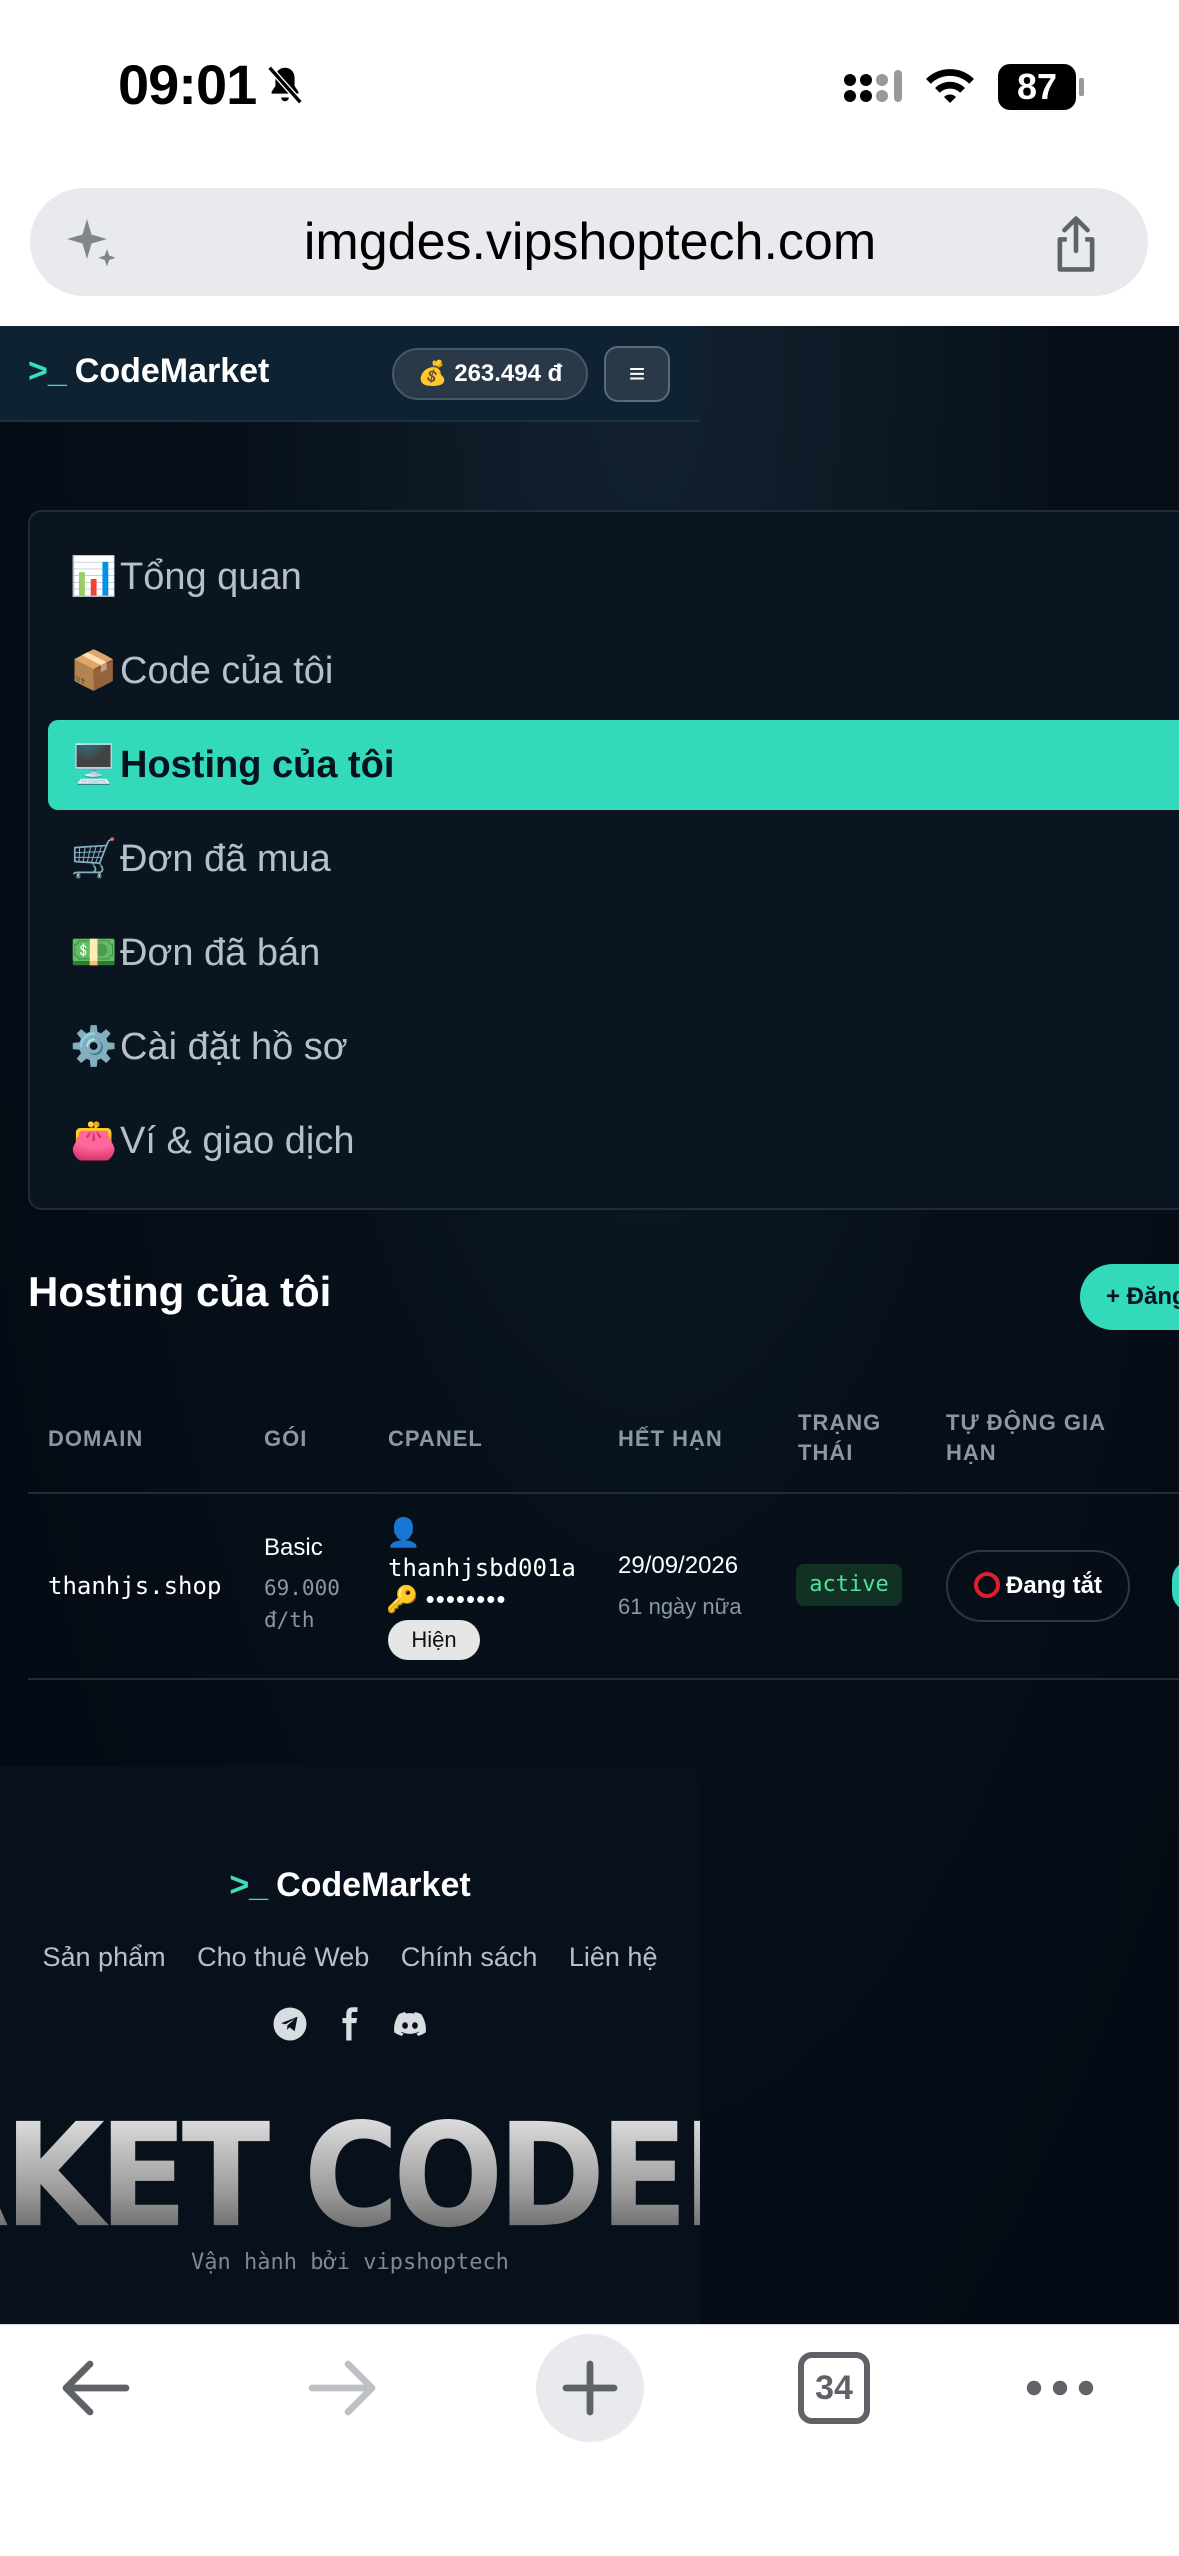 This screenshot has width=1179, height=2556. Describe the element at coordinates (987, 1585) in the screenshot. I see `off-circle-icon` at that location.